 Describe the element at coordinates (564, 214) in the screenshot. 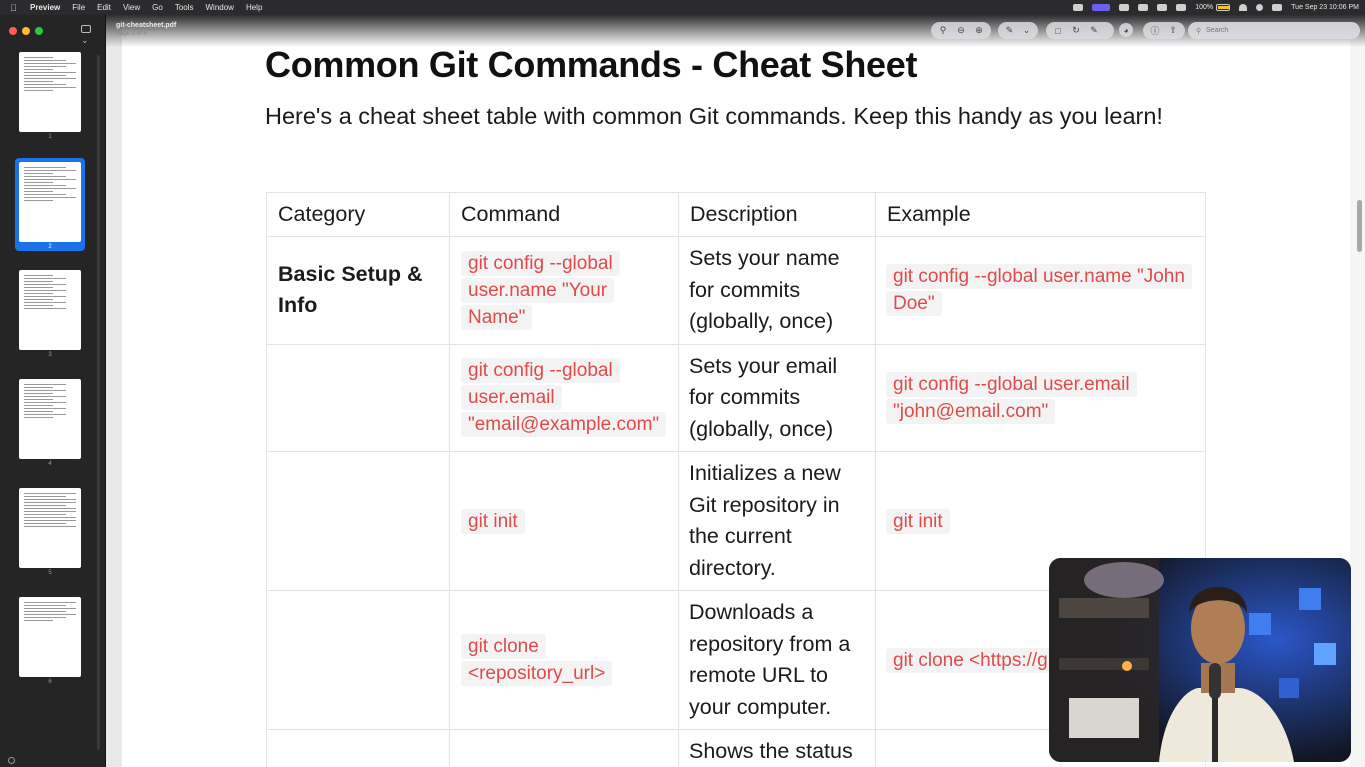

I see `header-command: Command` at that location.